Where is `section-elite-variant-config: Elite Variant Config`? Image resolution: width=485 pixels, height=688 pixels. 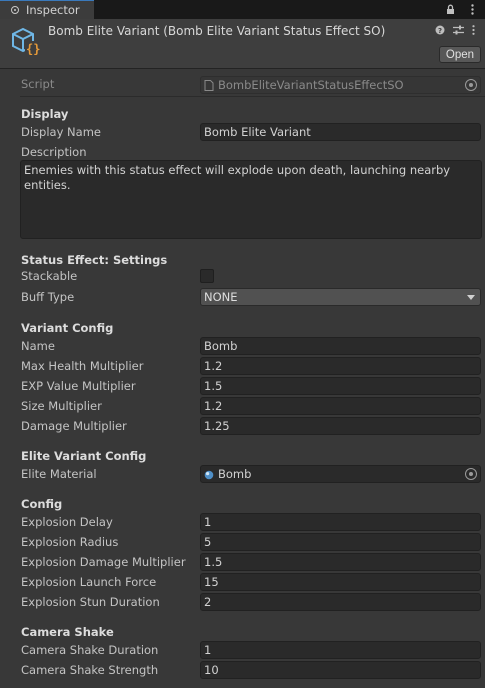
section-elite-variant-config: Elite Variant Config is located at coordinates (84, 456).